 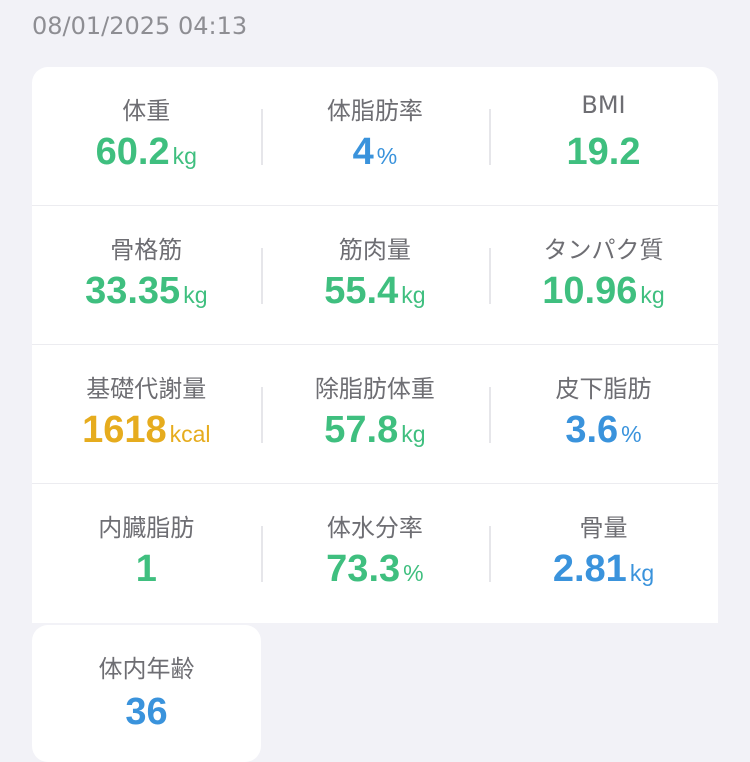 I want to click on metric-body-fat-rate: 体脂肪率 4%, so click(x=375, y=136).